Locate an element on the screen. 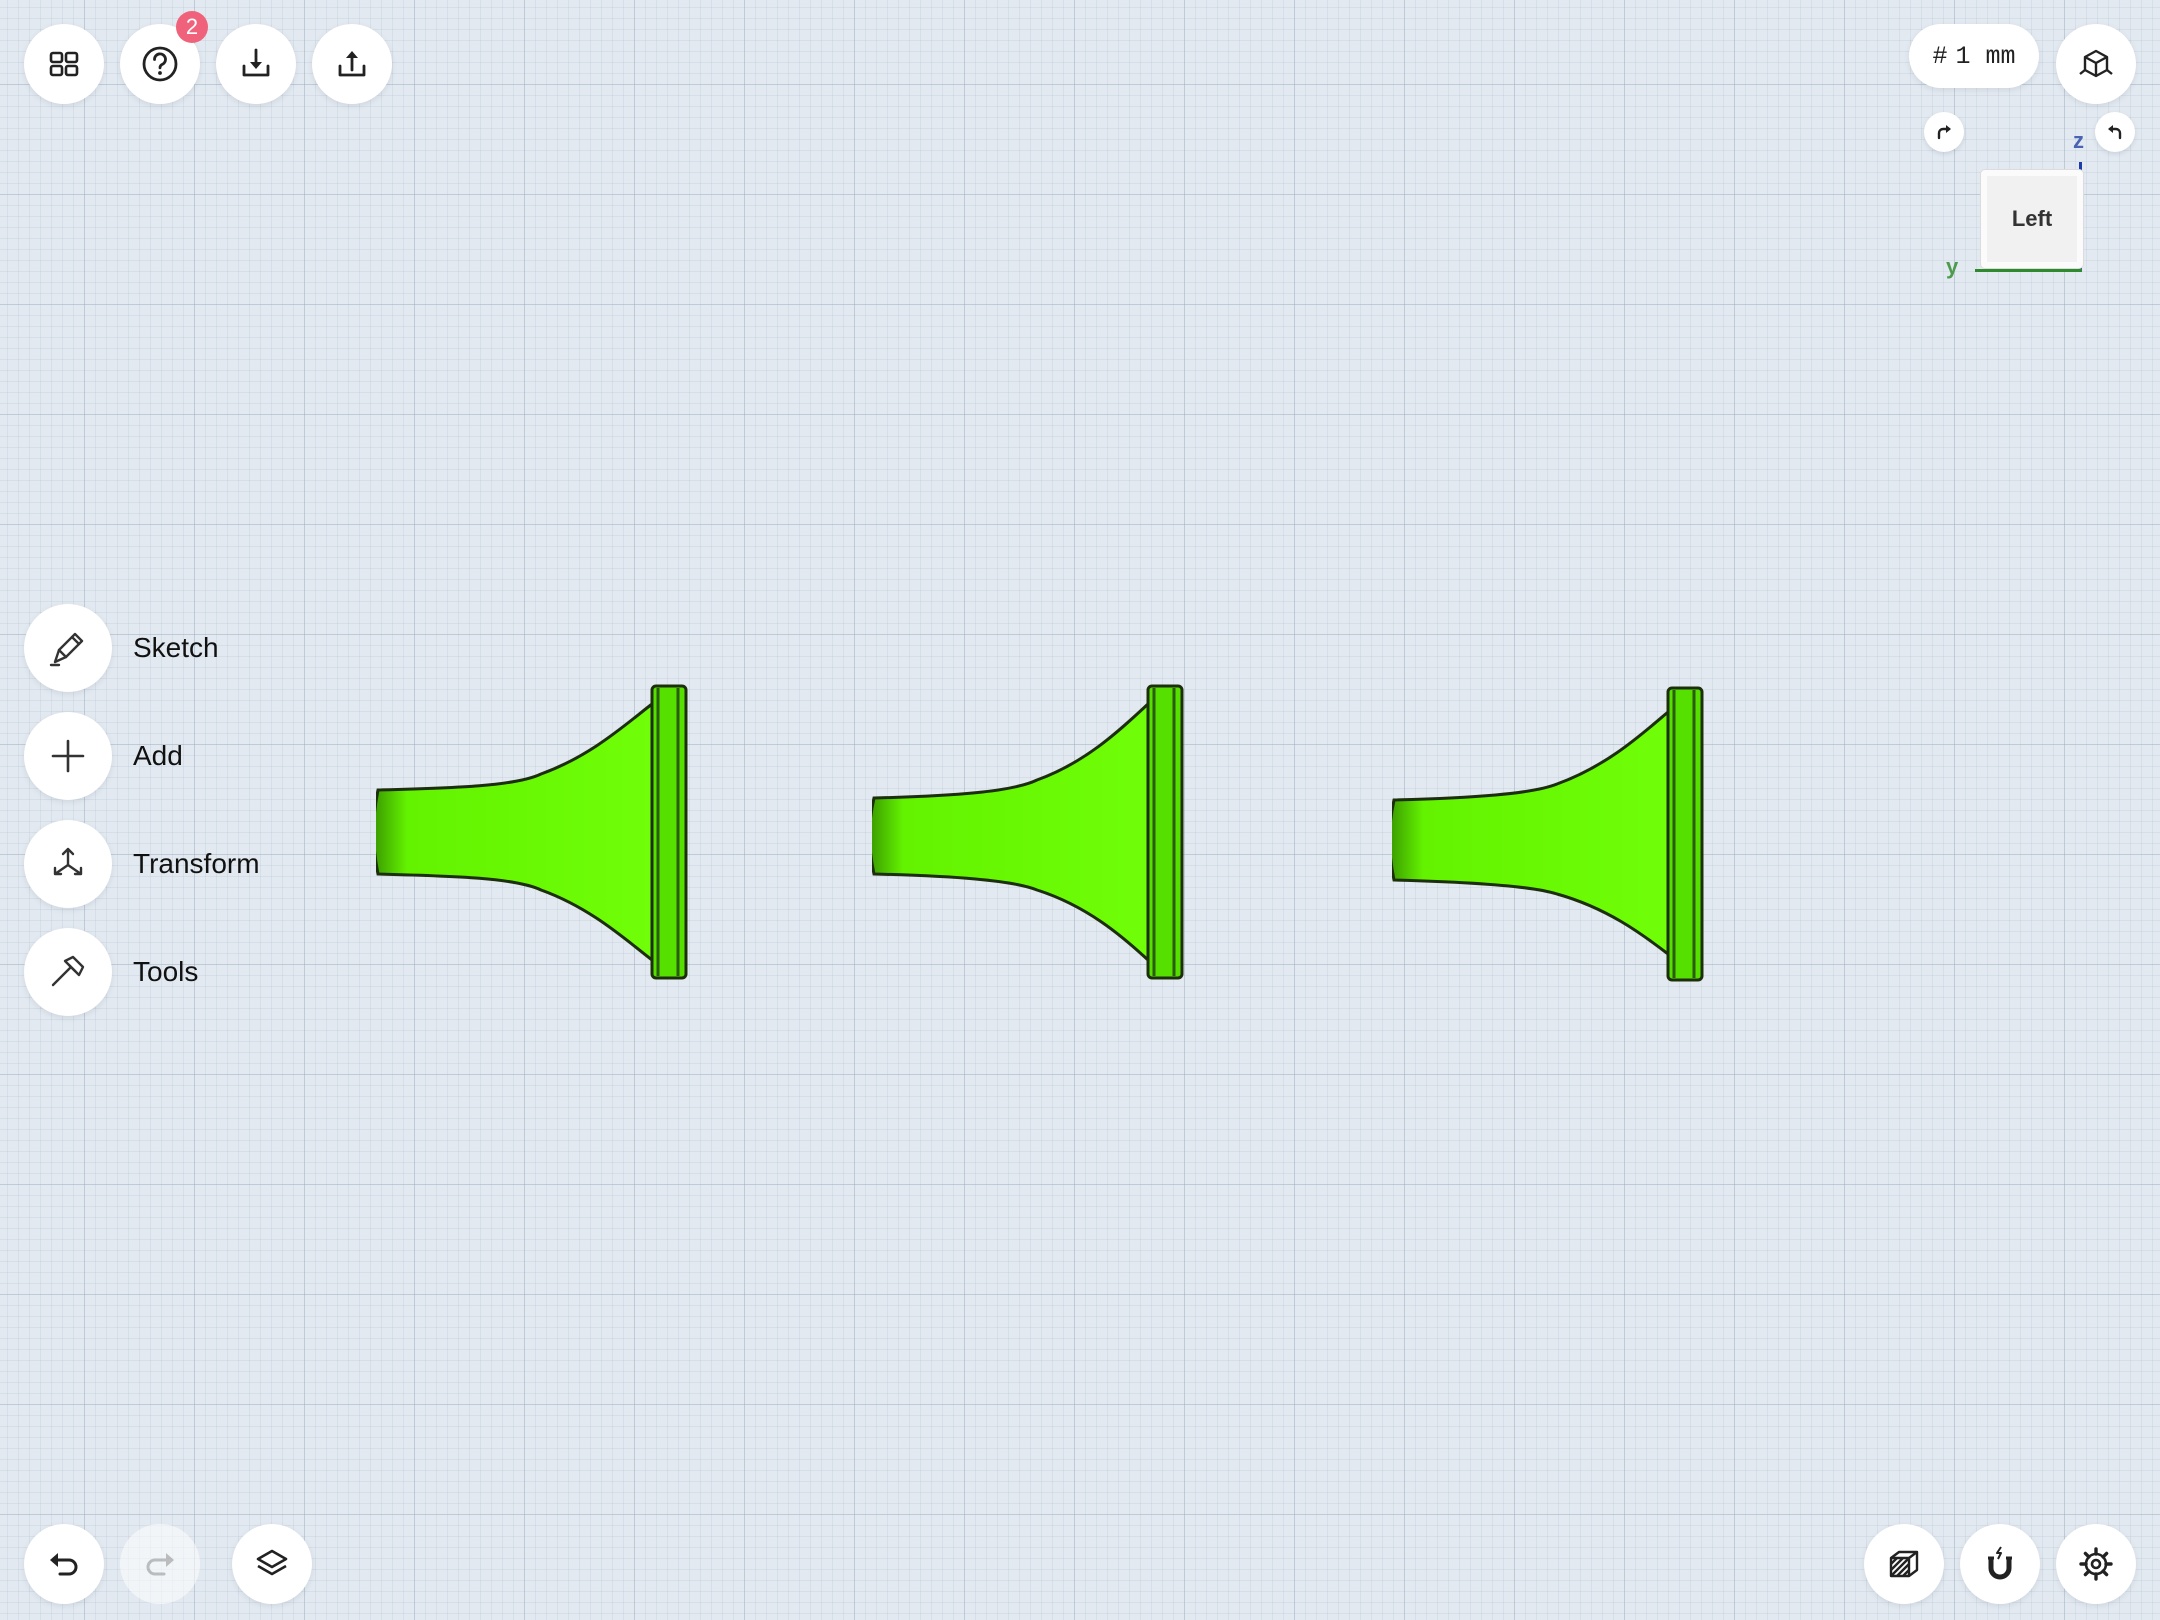 This screenshot has width=2160, height=1620. download-icon is located at coordinates (256, 62).